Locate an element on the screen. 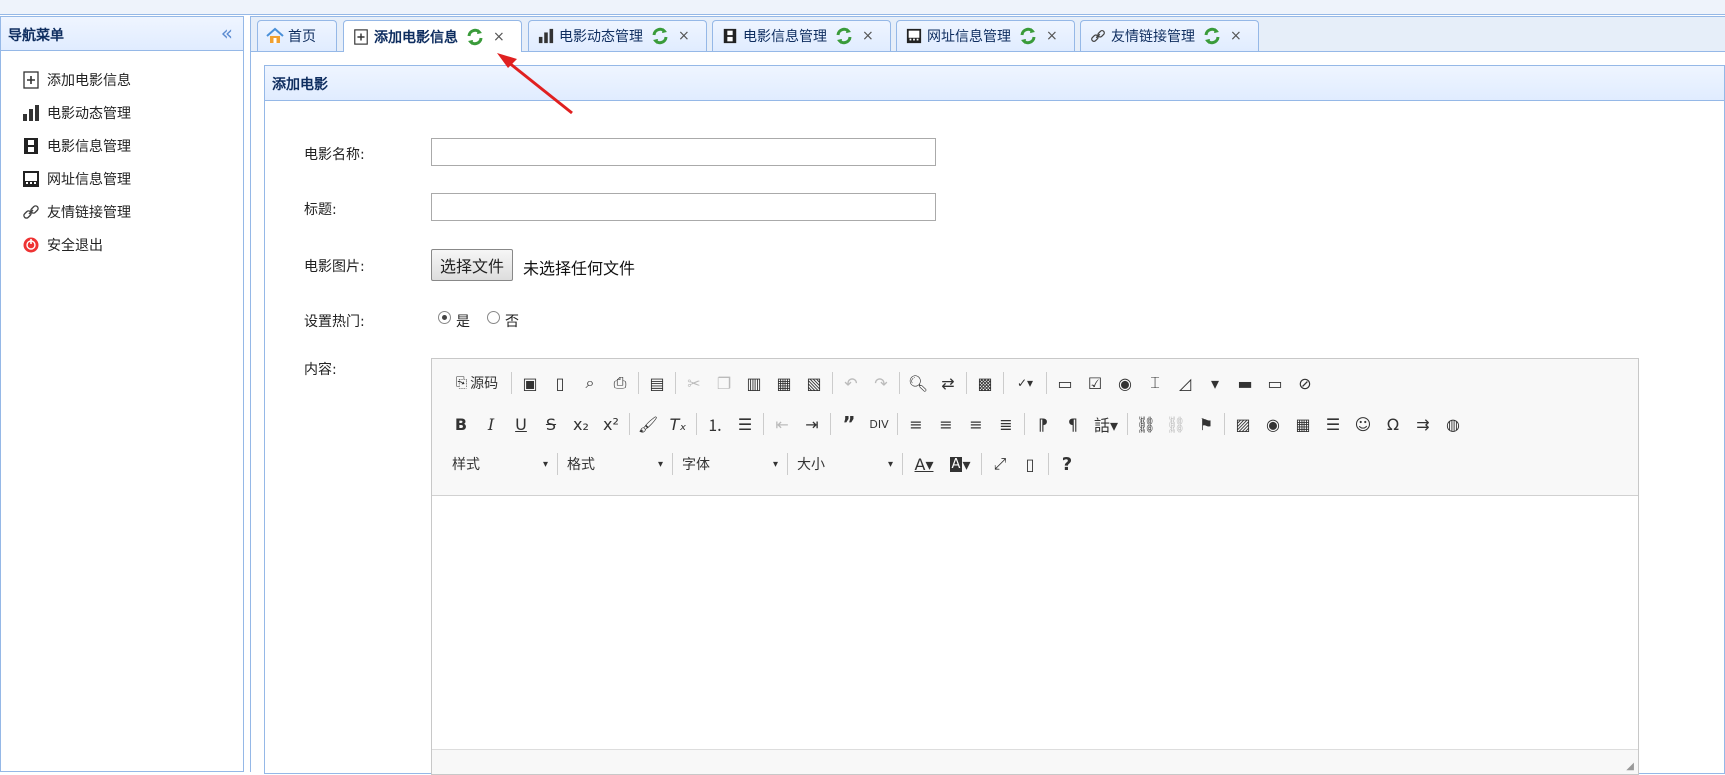  textfield-icon: ⌶ is located at coordinates (1155, 383).